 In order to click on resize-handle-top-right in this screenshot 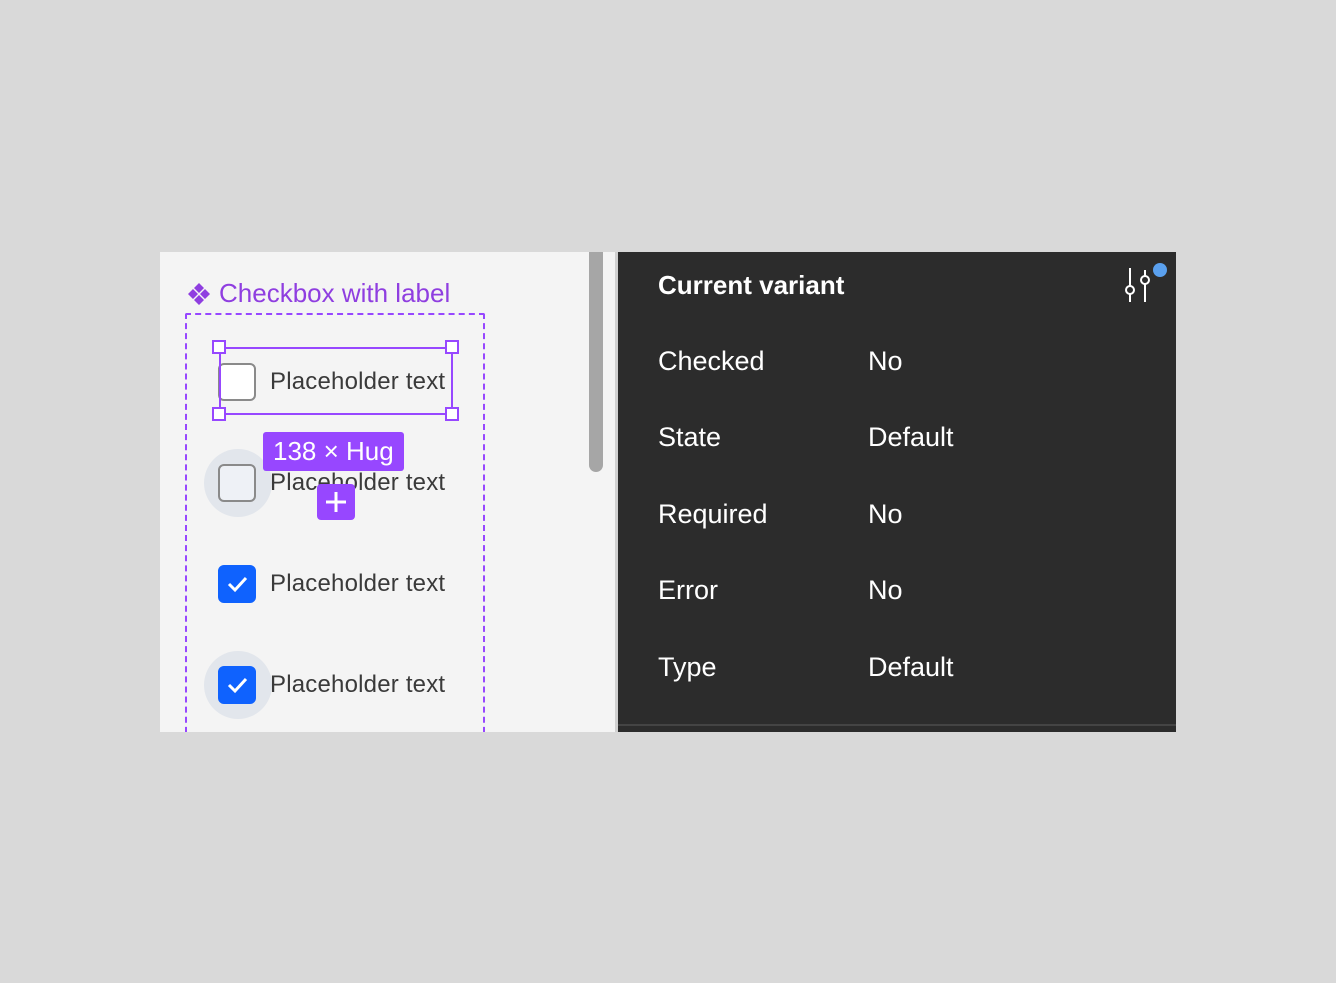, I will do `click(452, 347)`.